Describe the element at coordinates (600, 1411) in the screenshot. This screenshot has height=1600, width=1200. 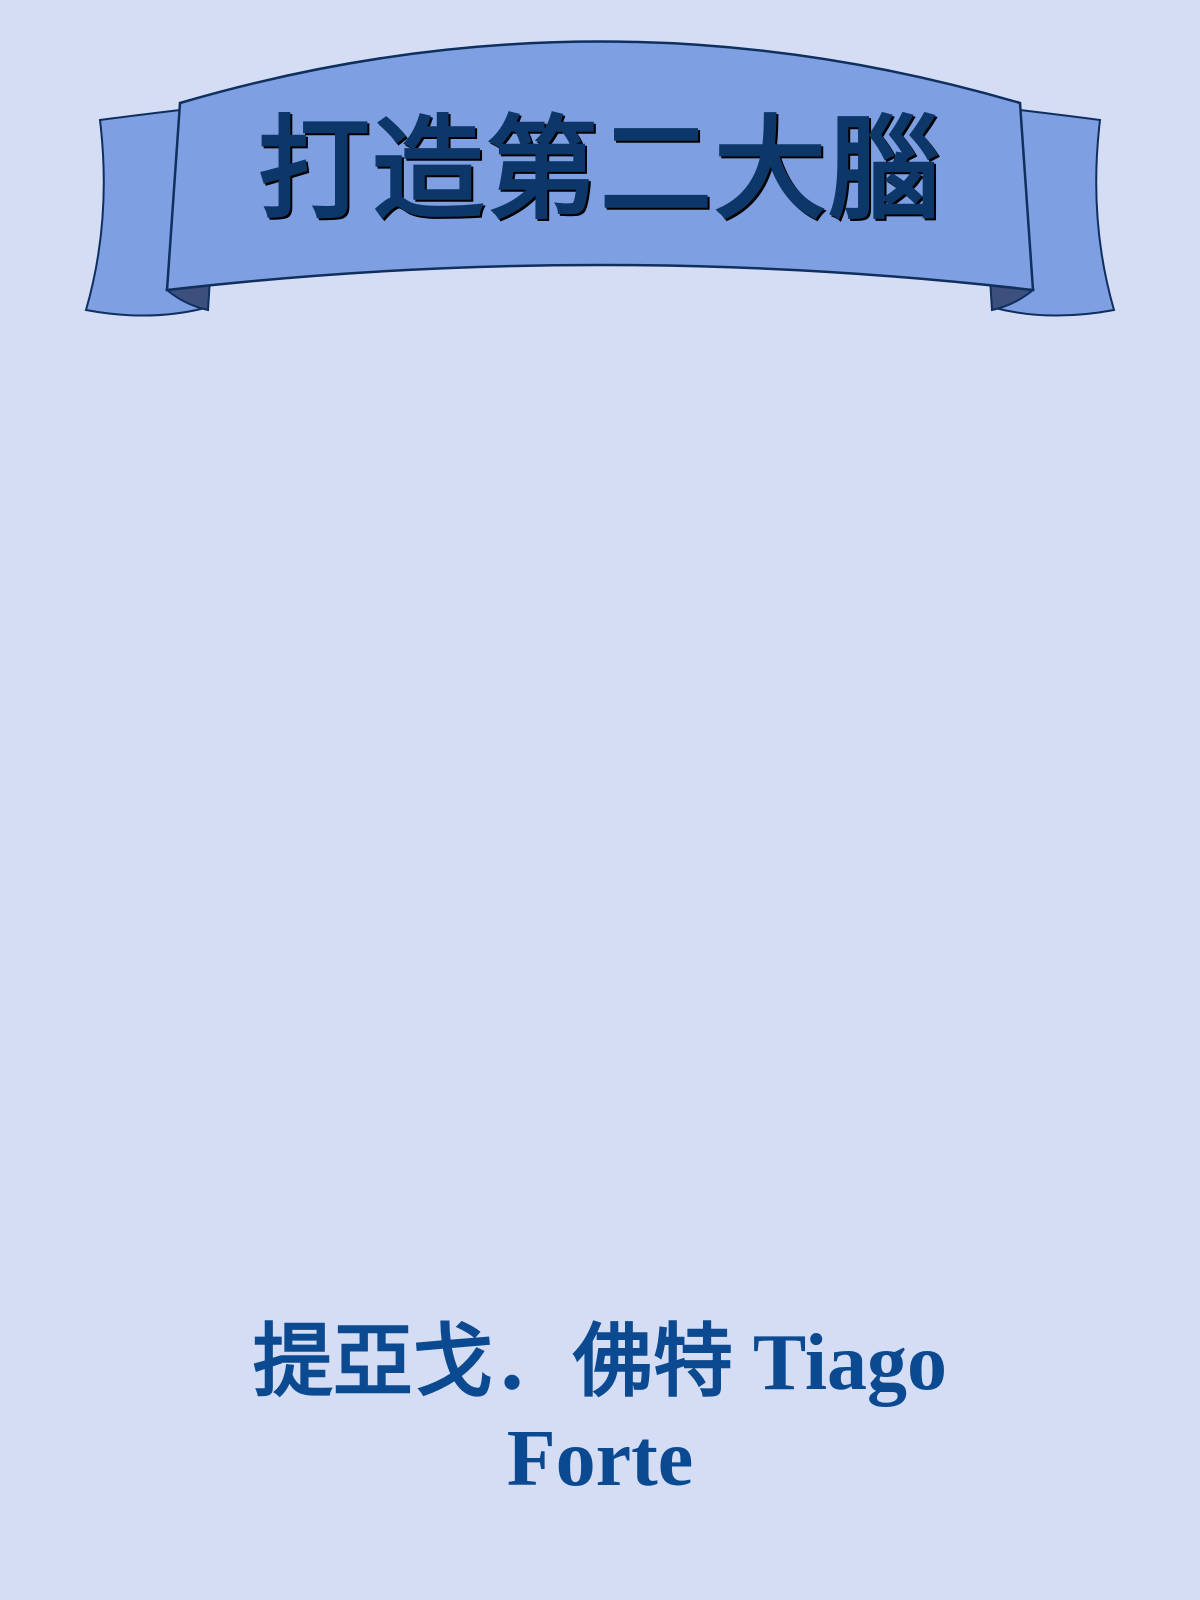
I see `book-author: 提亞戈．佛特 Tiago Forte` at that location.